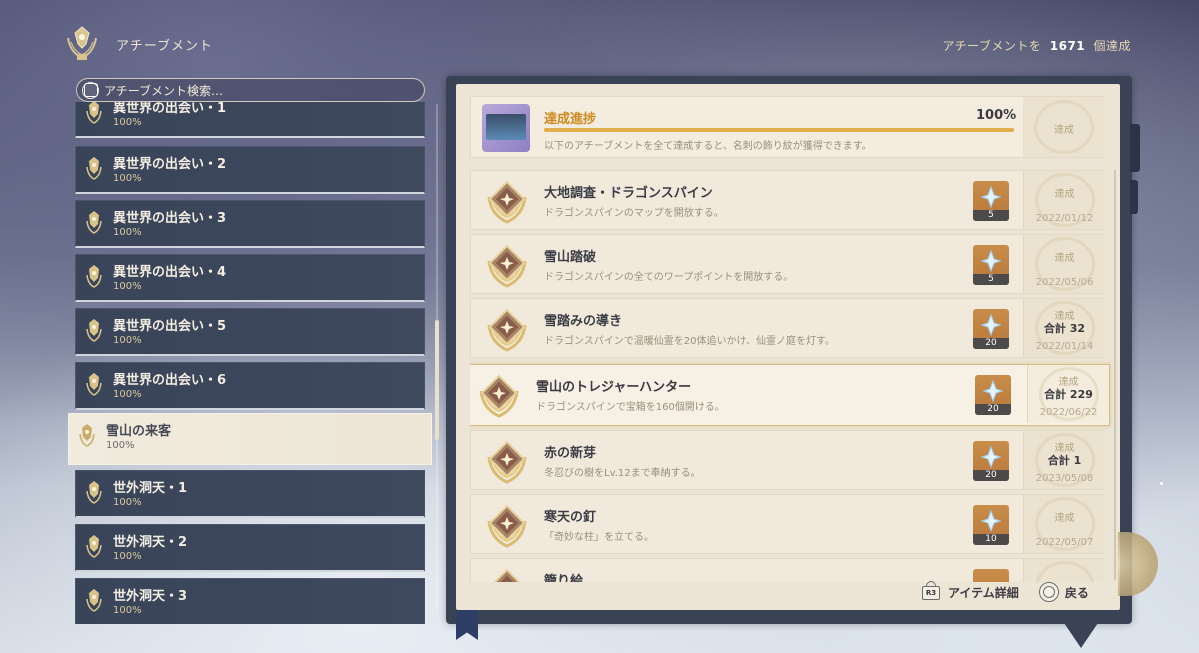 The height and width of the screenshot is (653, 1199). Describe the element at coordinates (250, 548) in the screenshot. I see `category-item: 世外洞天・2 100%` at that location.